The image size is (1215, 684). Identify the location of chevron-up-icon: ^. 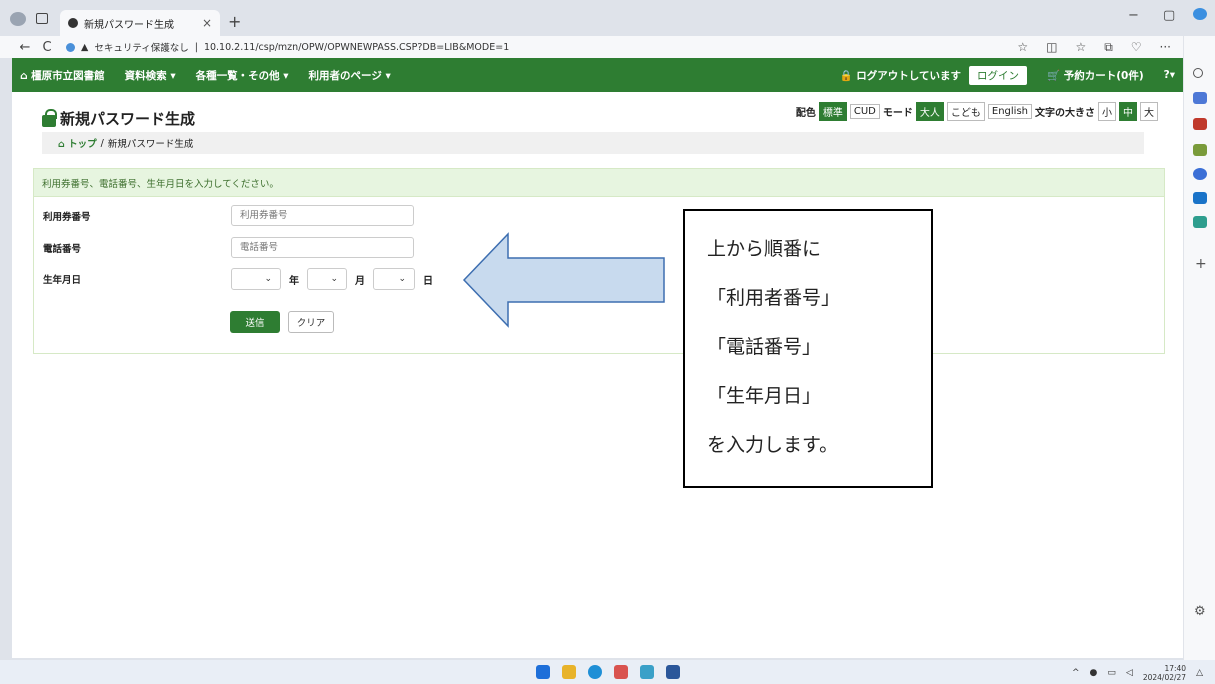
(1076, 673).